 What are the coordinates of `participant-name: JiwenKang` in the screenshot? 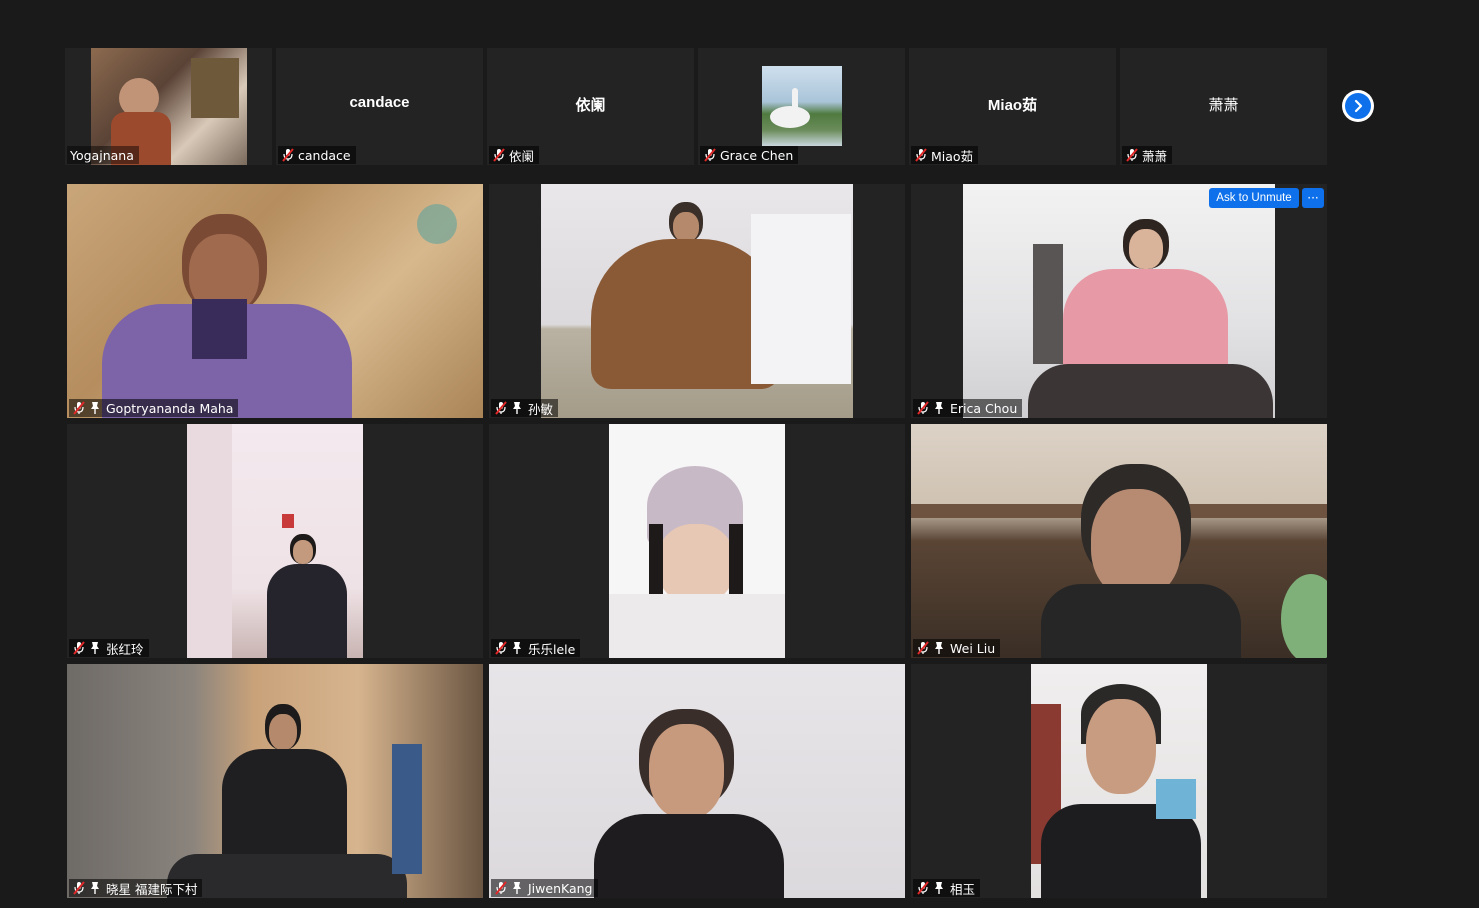 It's located at (560, 888).